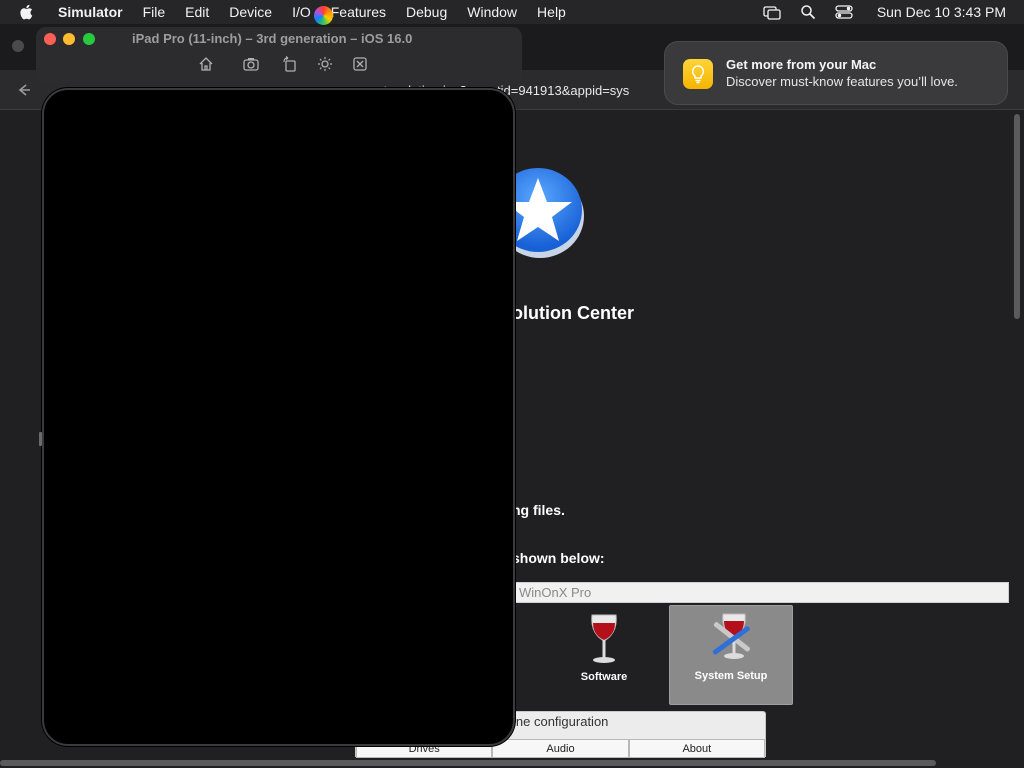  I want to click on menu-bar-status-area: Sun Dec 10 3:43 PM, so click(884, 12).